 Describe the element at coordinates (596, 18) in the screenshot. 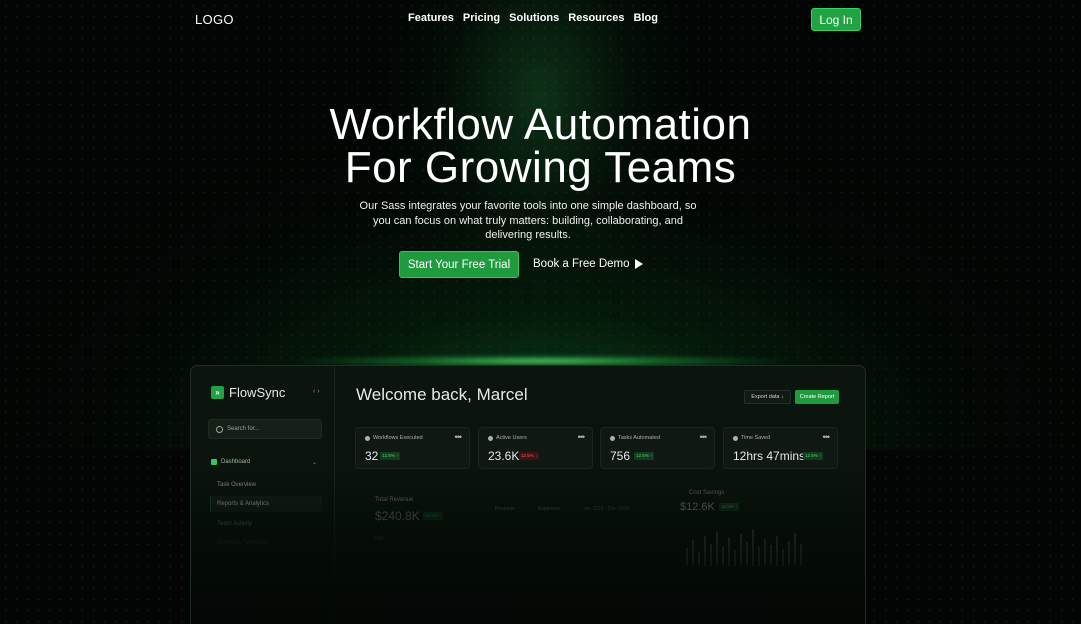

I see `nav-link-resources: Resources` at that location.